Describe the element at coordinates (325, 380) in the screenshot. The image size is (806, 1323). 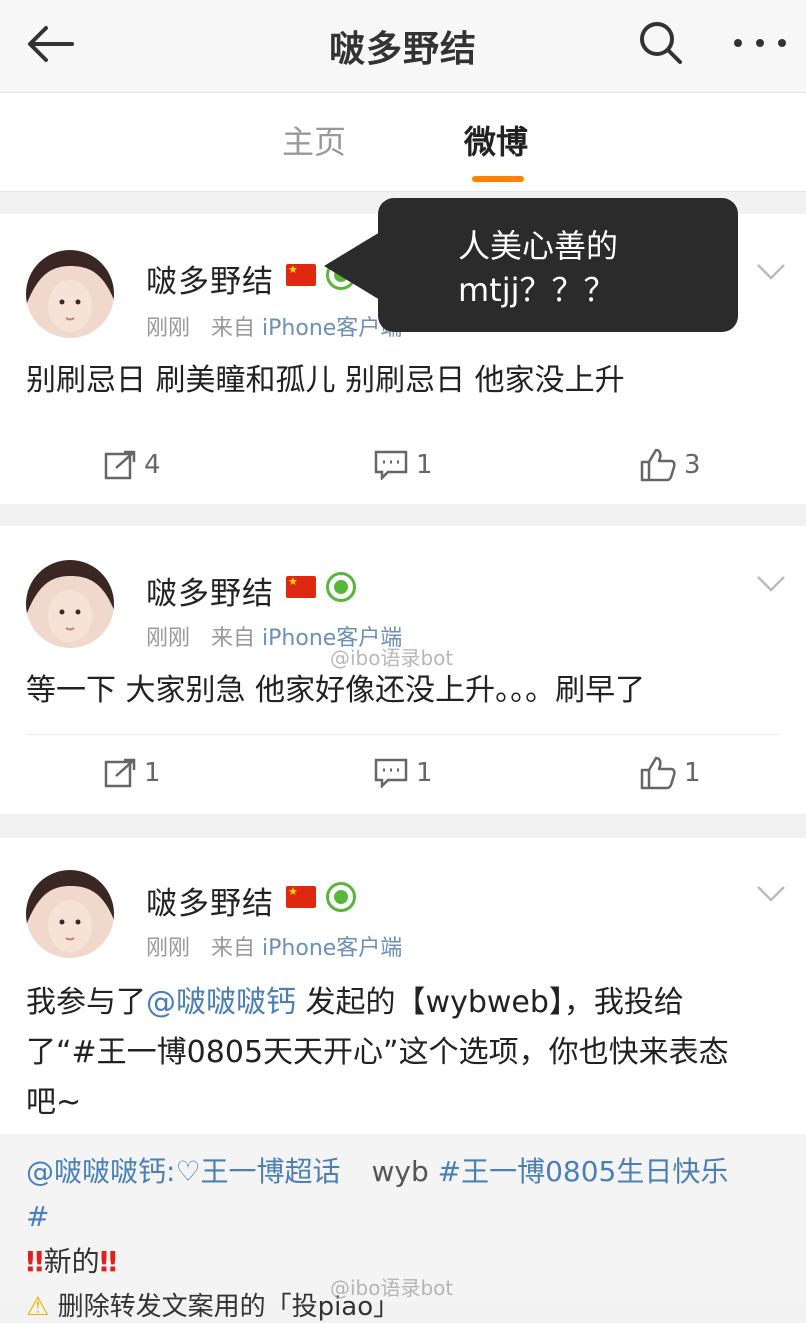
I see `post-text: 别刷忌日 刷美瞳和孤儿 别刷忌日 他家没上升` at that location.